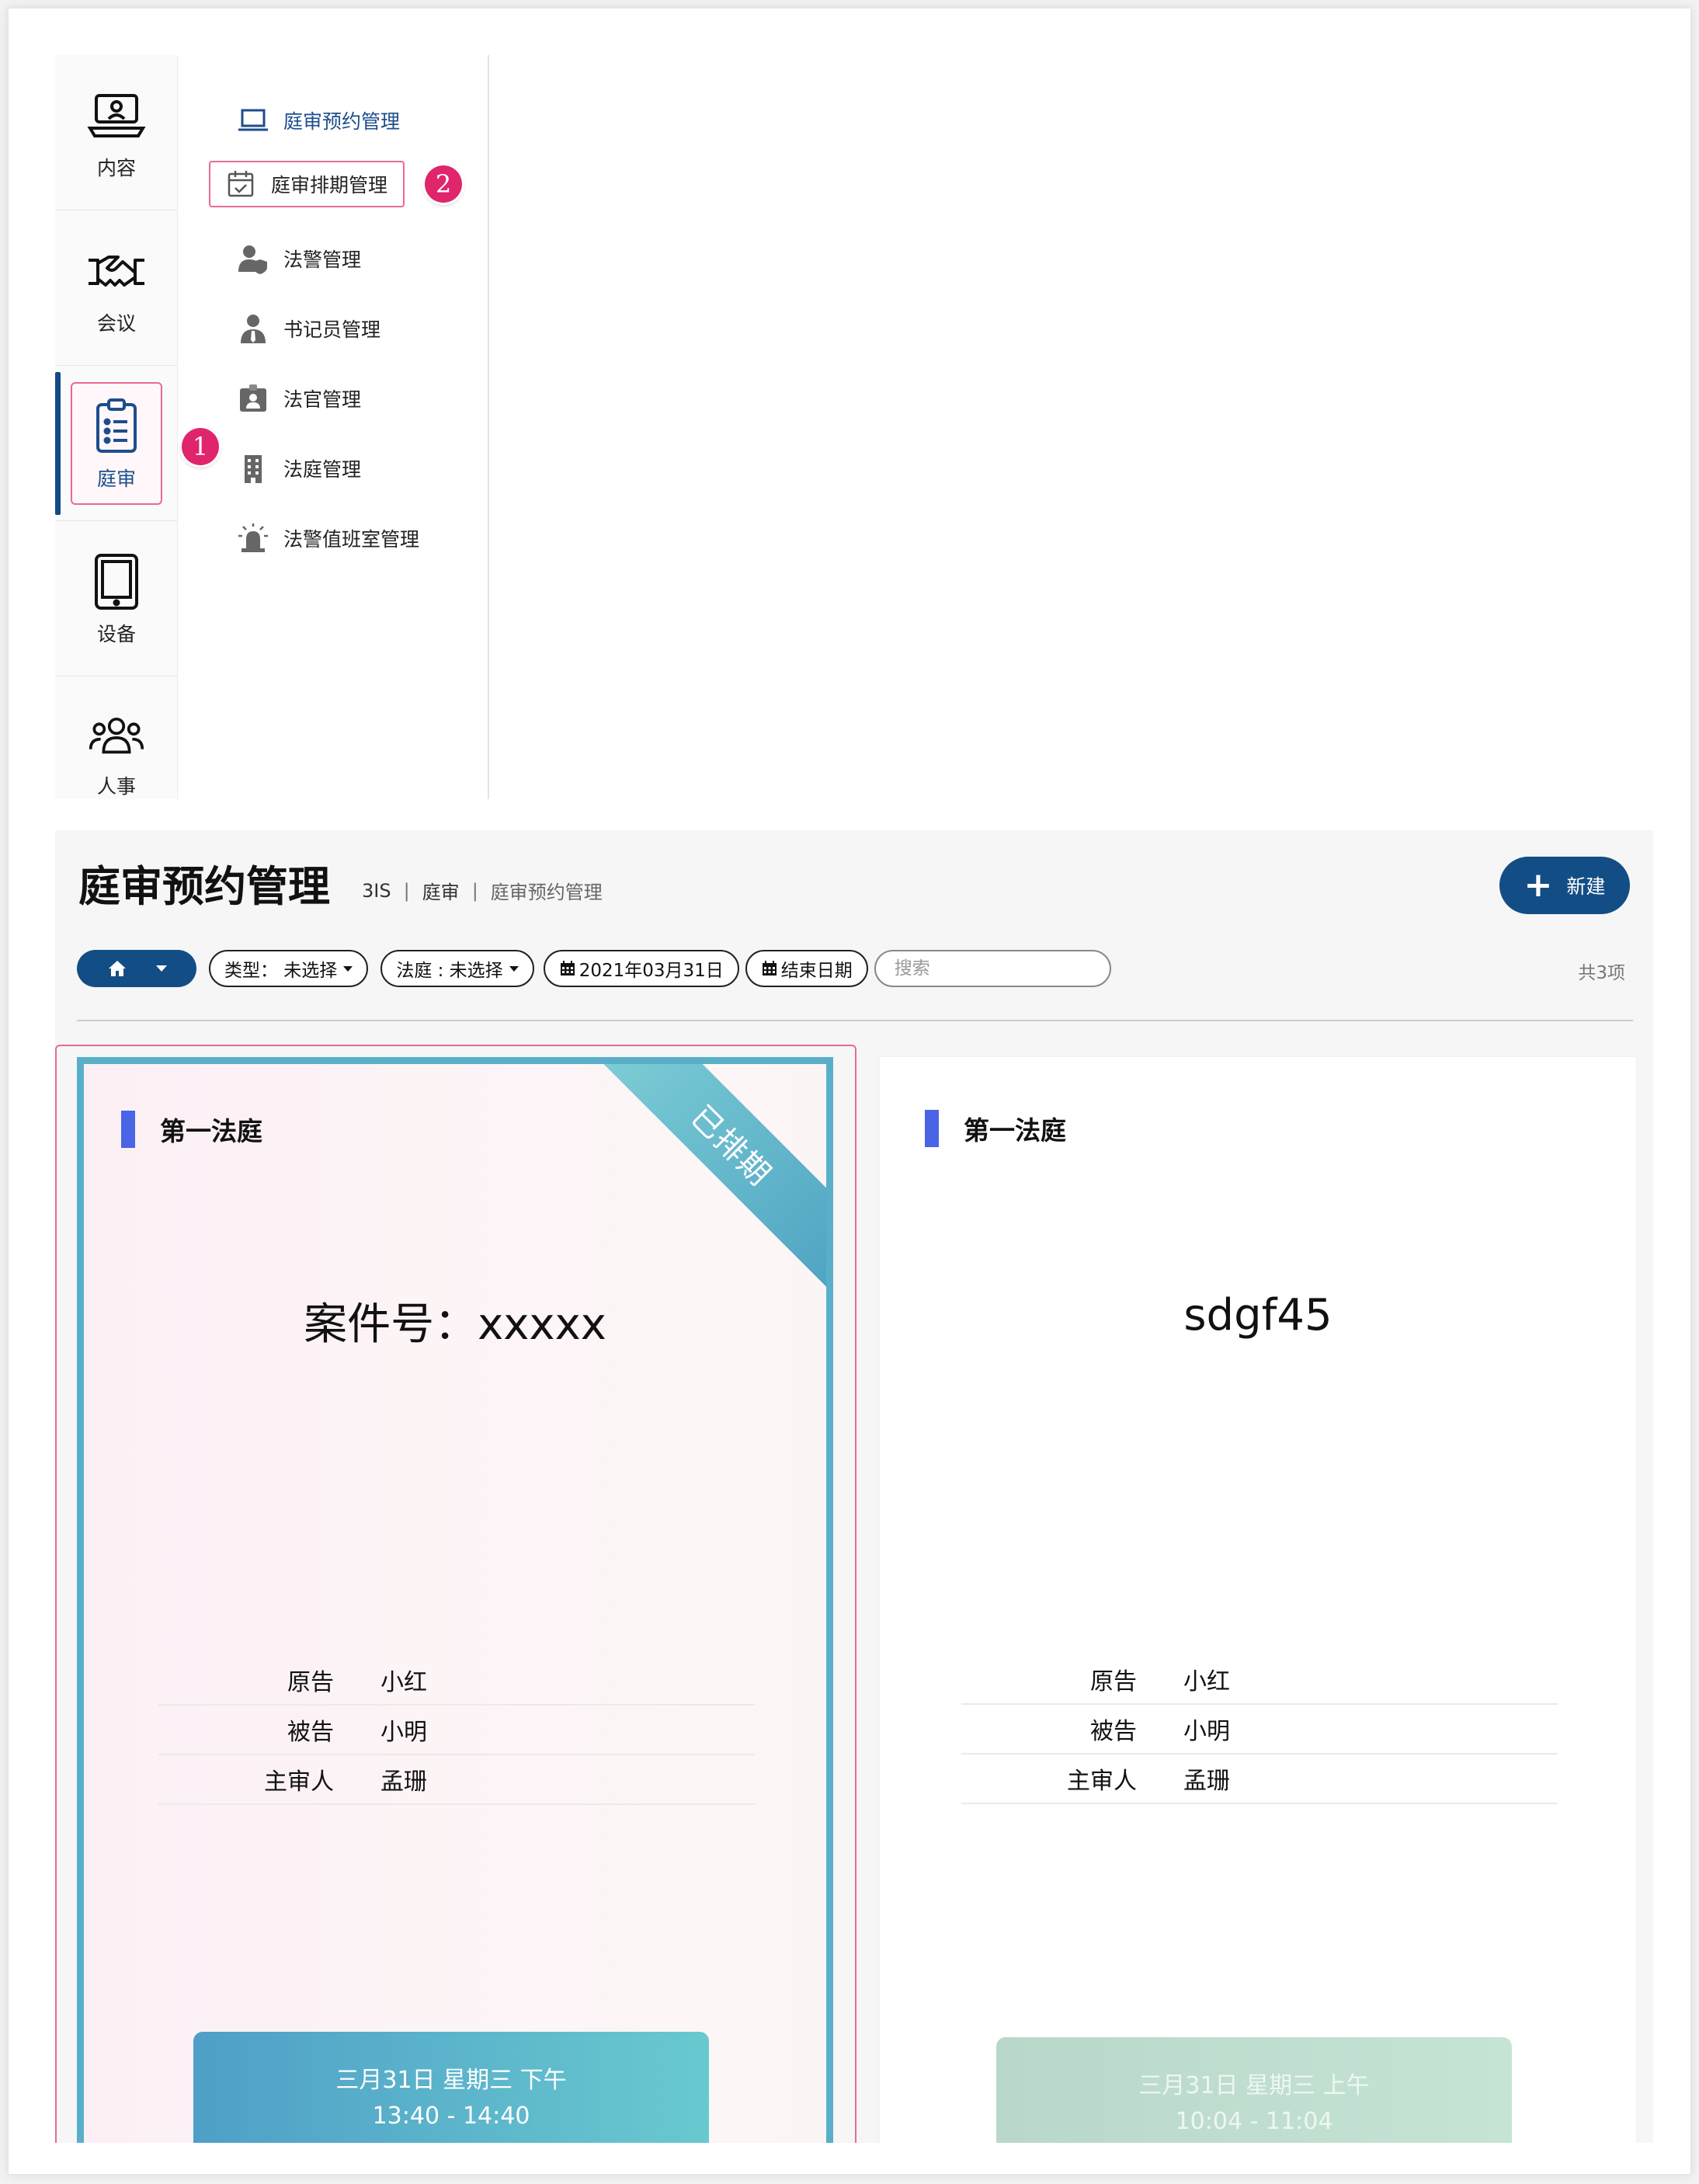 This screenshot has height=2184, width=1699. I want to click on submenu-bailiff: 法警管理, so click(297, 258).